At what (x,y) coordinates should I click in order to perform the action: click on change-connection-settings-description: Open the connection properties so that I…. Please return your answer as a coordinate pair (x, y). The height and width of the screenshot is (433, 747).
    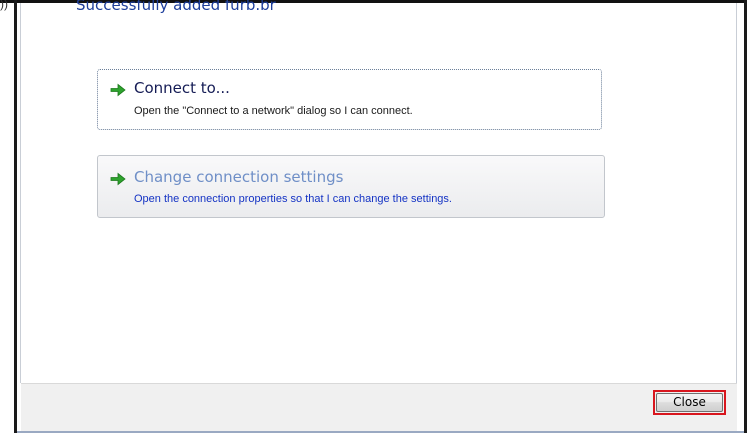
    Looking at the image, I should click on (293, 199).